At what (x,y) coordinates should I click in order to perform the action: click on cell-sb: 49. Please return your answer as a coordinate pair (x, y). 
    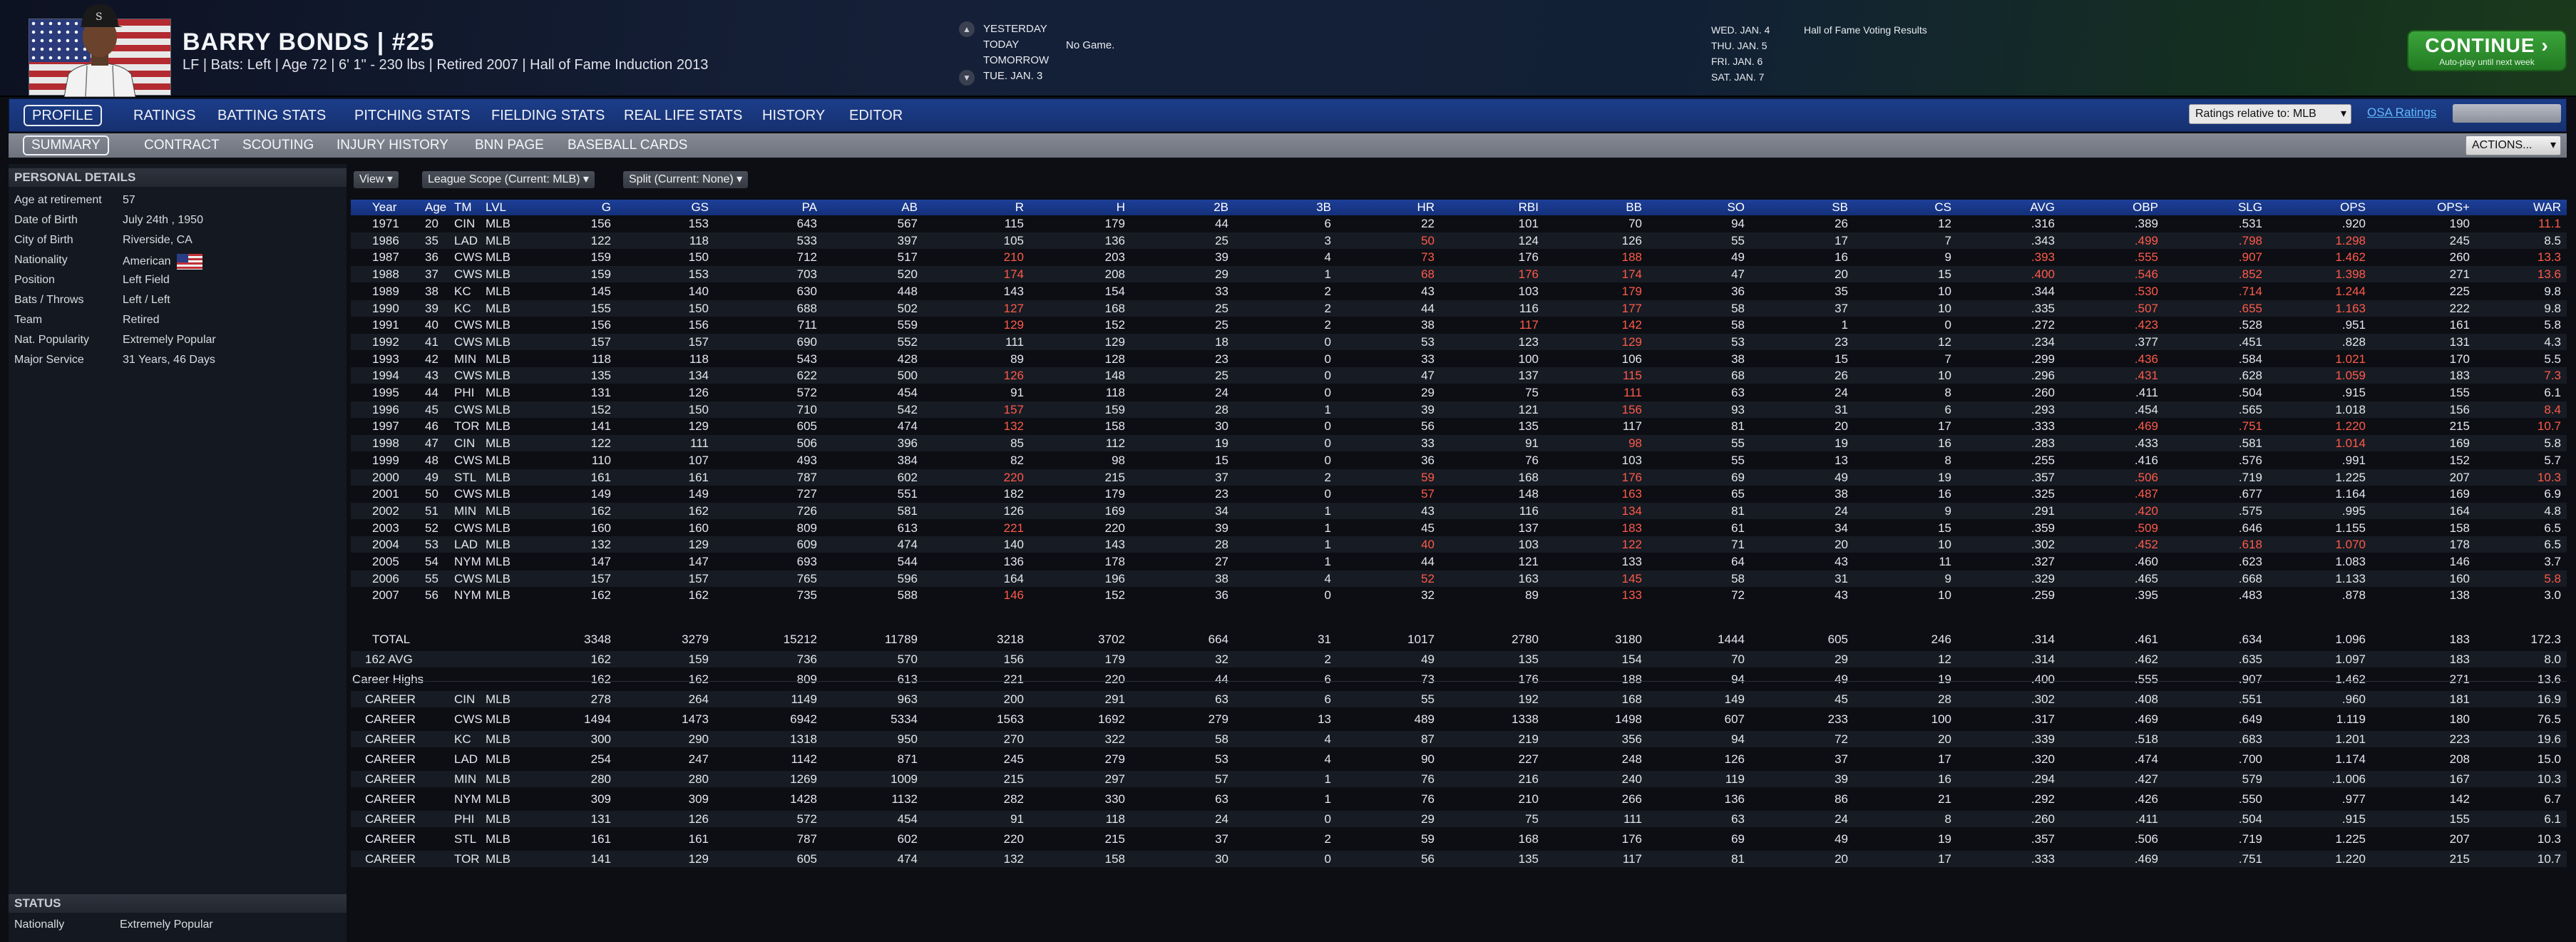
    Looking at the image, I should click on (1841, 679).